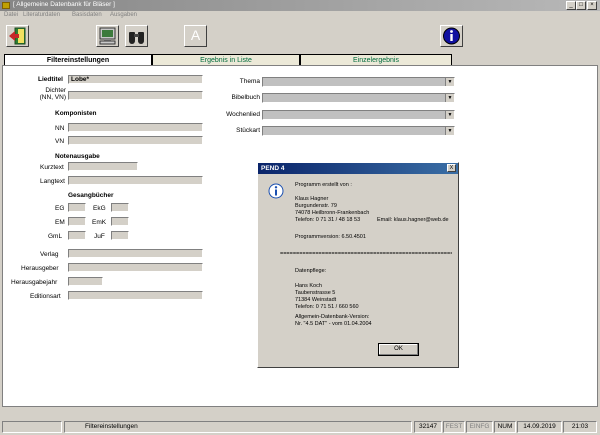 Image resolution: width=600 pixels, height=435 pixels. I want to click on maintainer-city: 71384 Weinstadt, so click(316, 300).